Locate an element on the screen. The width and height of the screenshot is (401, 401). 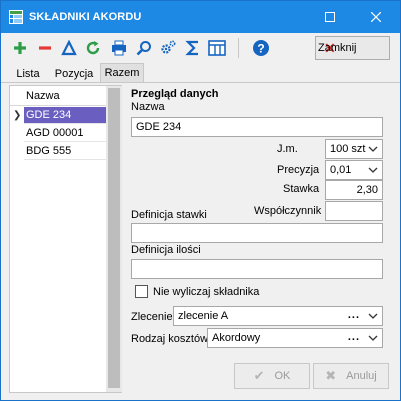
maximize-button is located at coordinates (330, 17).